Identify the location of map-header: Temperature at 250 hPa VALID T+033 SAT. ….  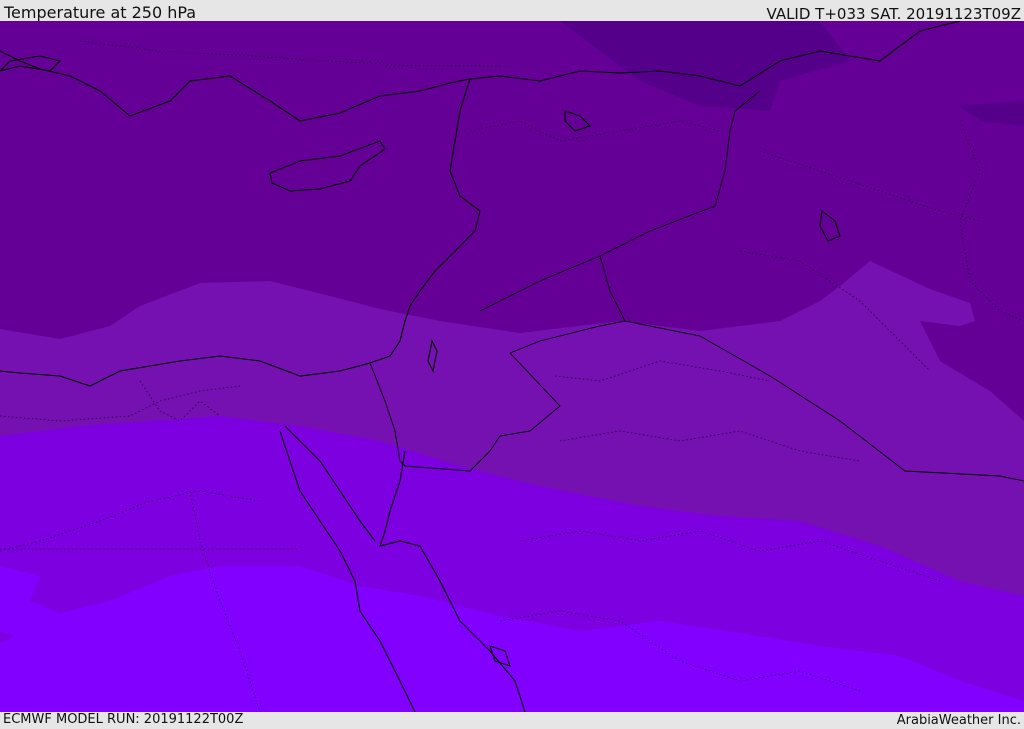
(512, 11).